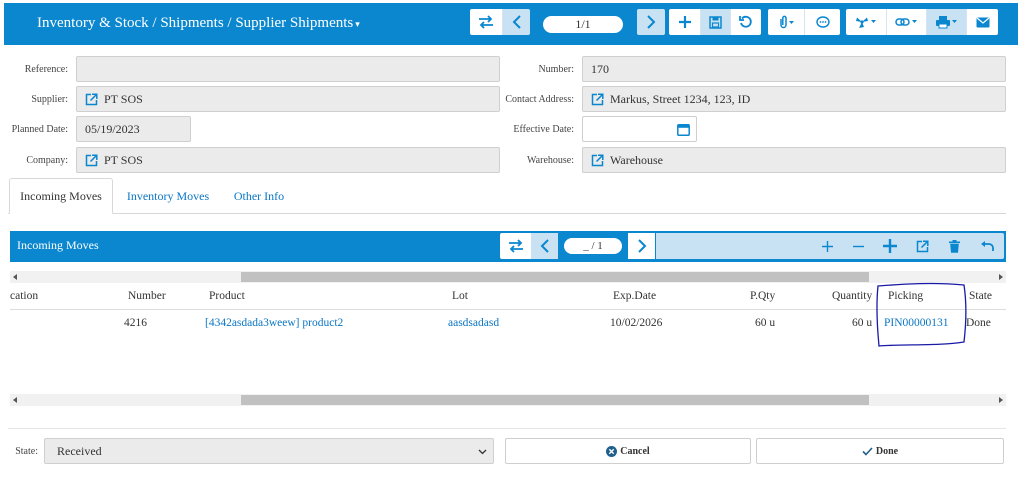  Describe the element at coordinates (880, 451) in the screenshot. I see `done-button: Done` at that location.